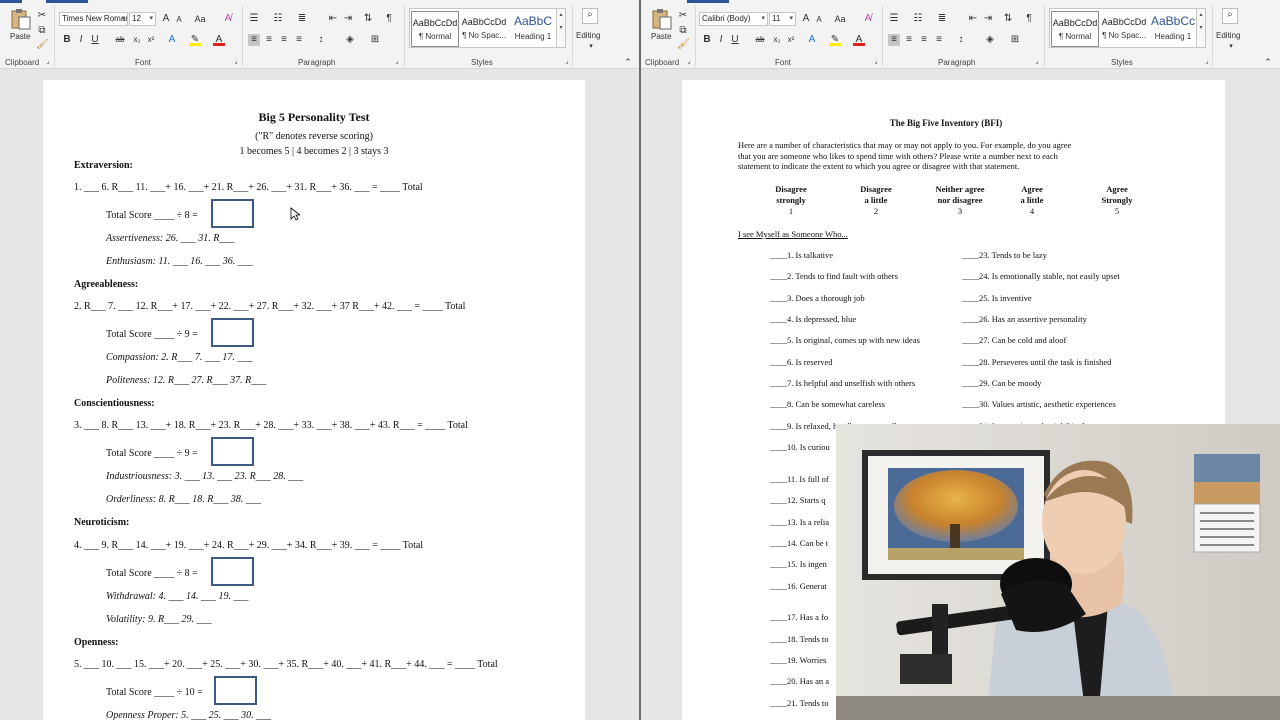  I want to click on font-size-combo: 11 ▾, so click(782, 19).